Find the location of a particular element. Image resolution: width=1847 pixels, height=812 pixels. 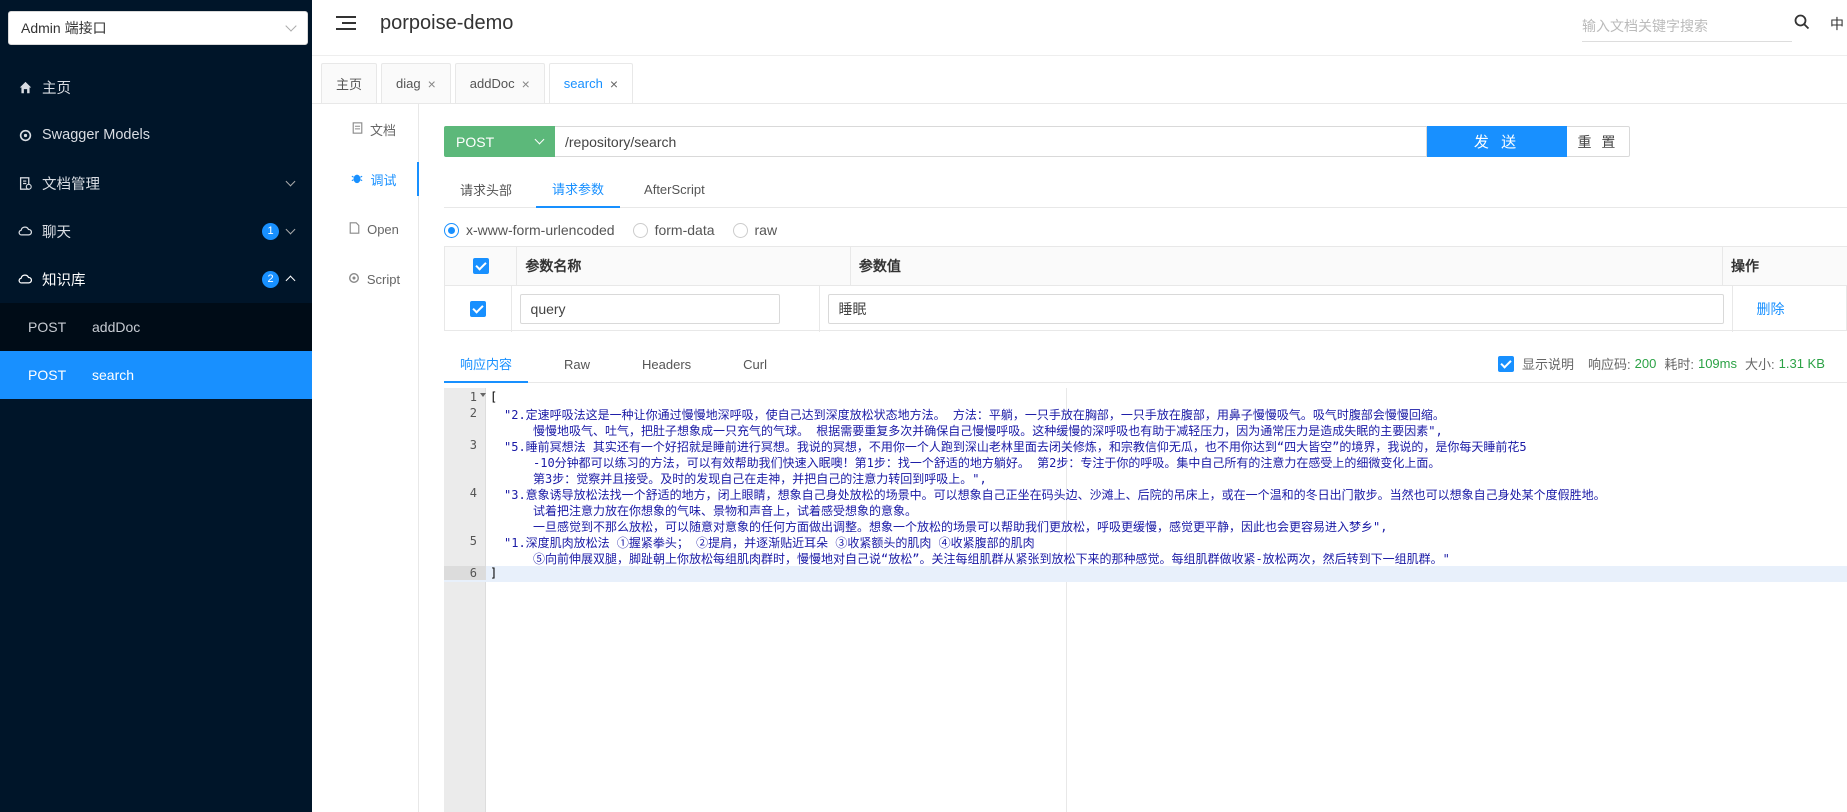

show-desc-label: 显示说明 is located at coordinates (1548, 364).